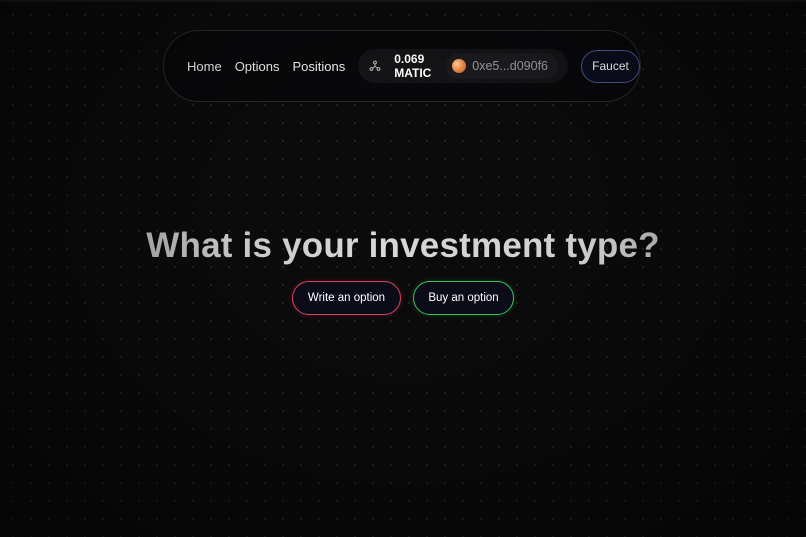 Image resolution: width=806 pixels, height=537 pixels. I want to click on nav-link-options: Options, so click(257, 66).